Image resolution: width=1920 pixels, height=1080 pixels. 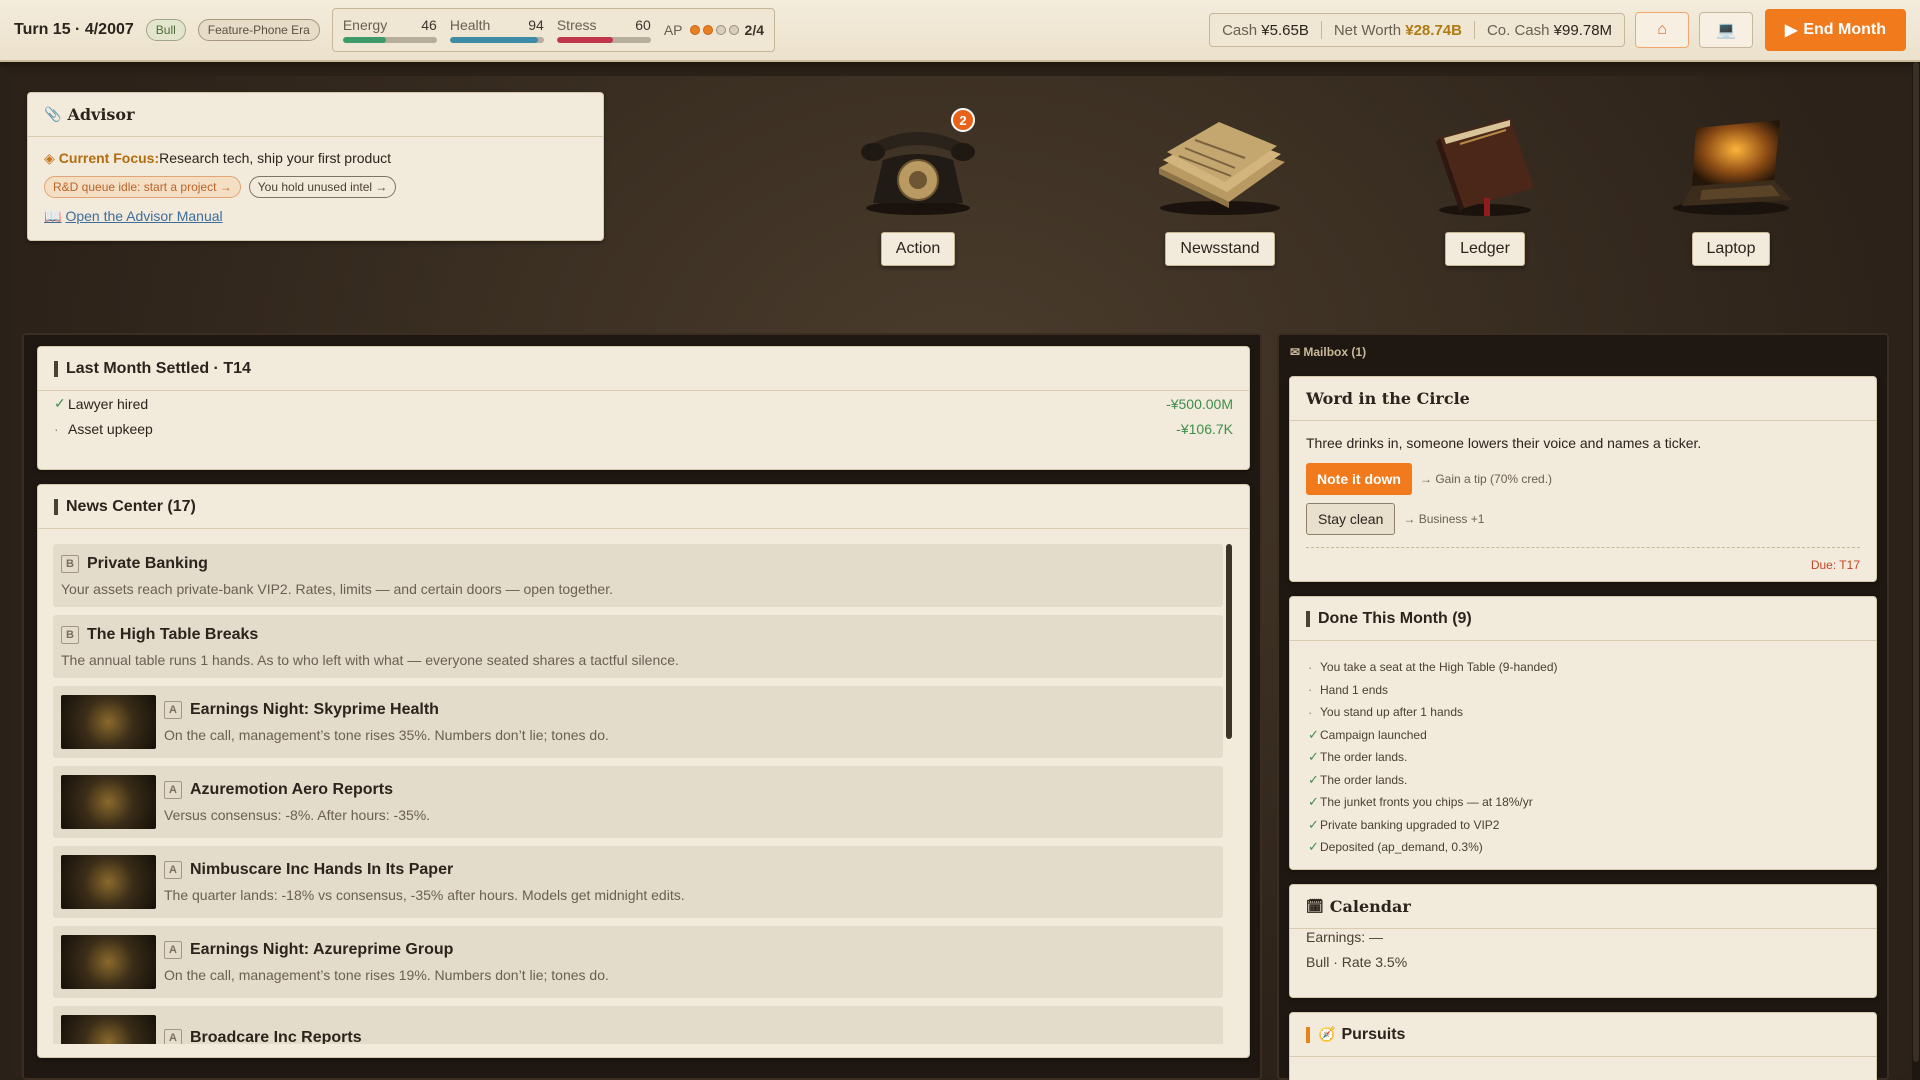 What do you see at coordinates (1583, 907) in the screenshot?
I see `calendar-header: 🗓 Calendar` at bounding box center [1583, 907].